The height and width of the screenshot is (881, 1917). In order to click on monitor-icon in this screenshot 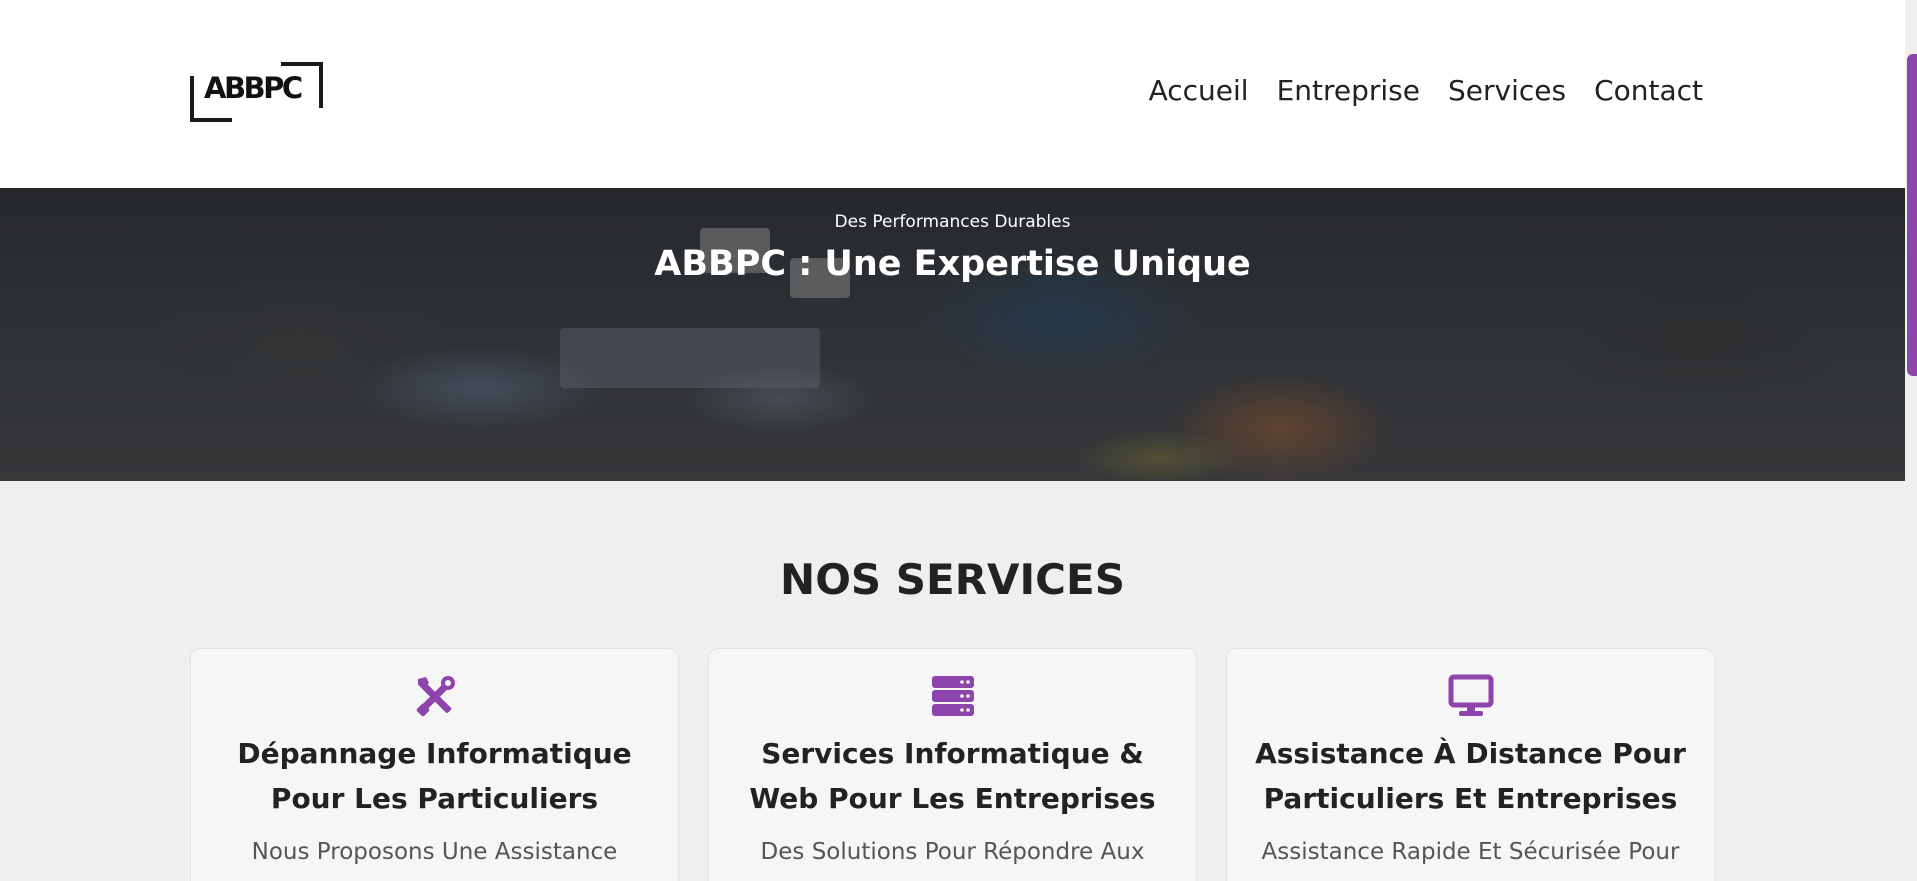, I will do `click(1470, 695)`.